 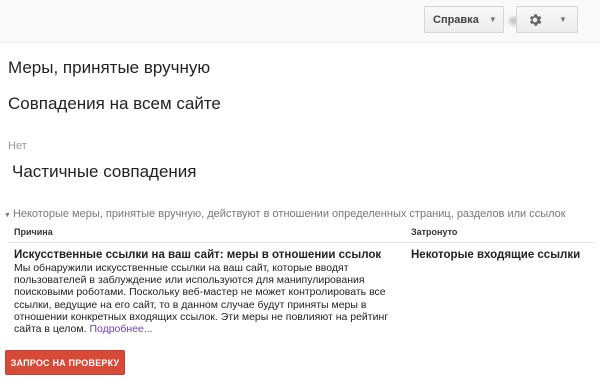 I want to click on affected-value: Некоторые входящие ссылки, so click(x=496, y=255).